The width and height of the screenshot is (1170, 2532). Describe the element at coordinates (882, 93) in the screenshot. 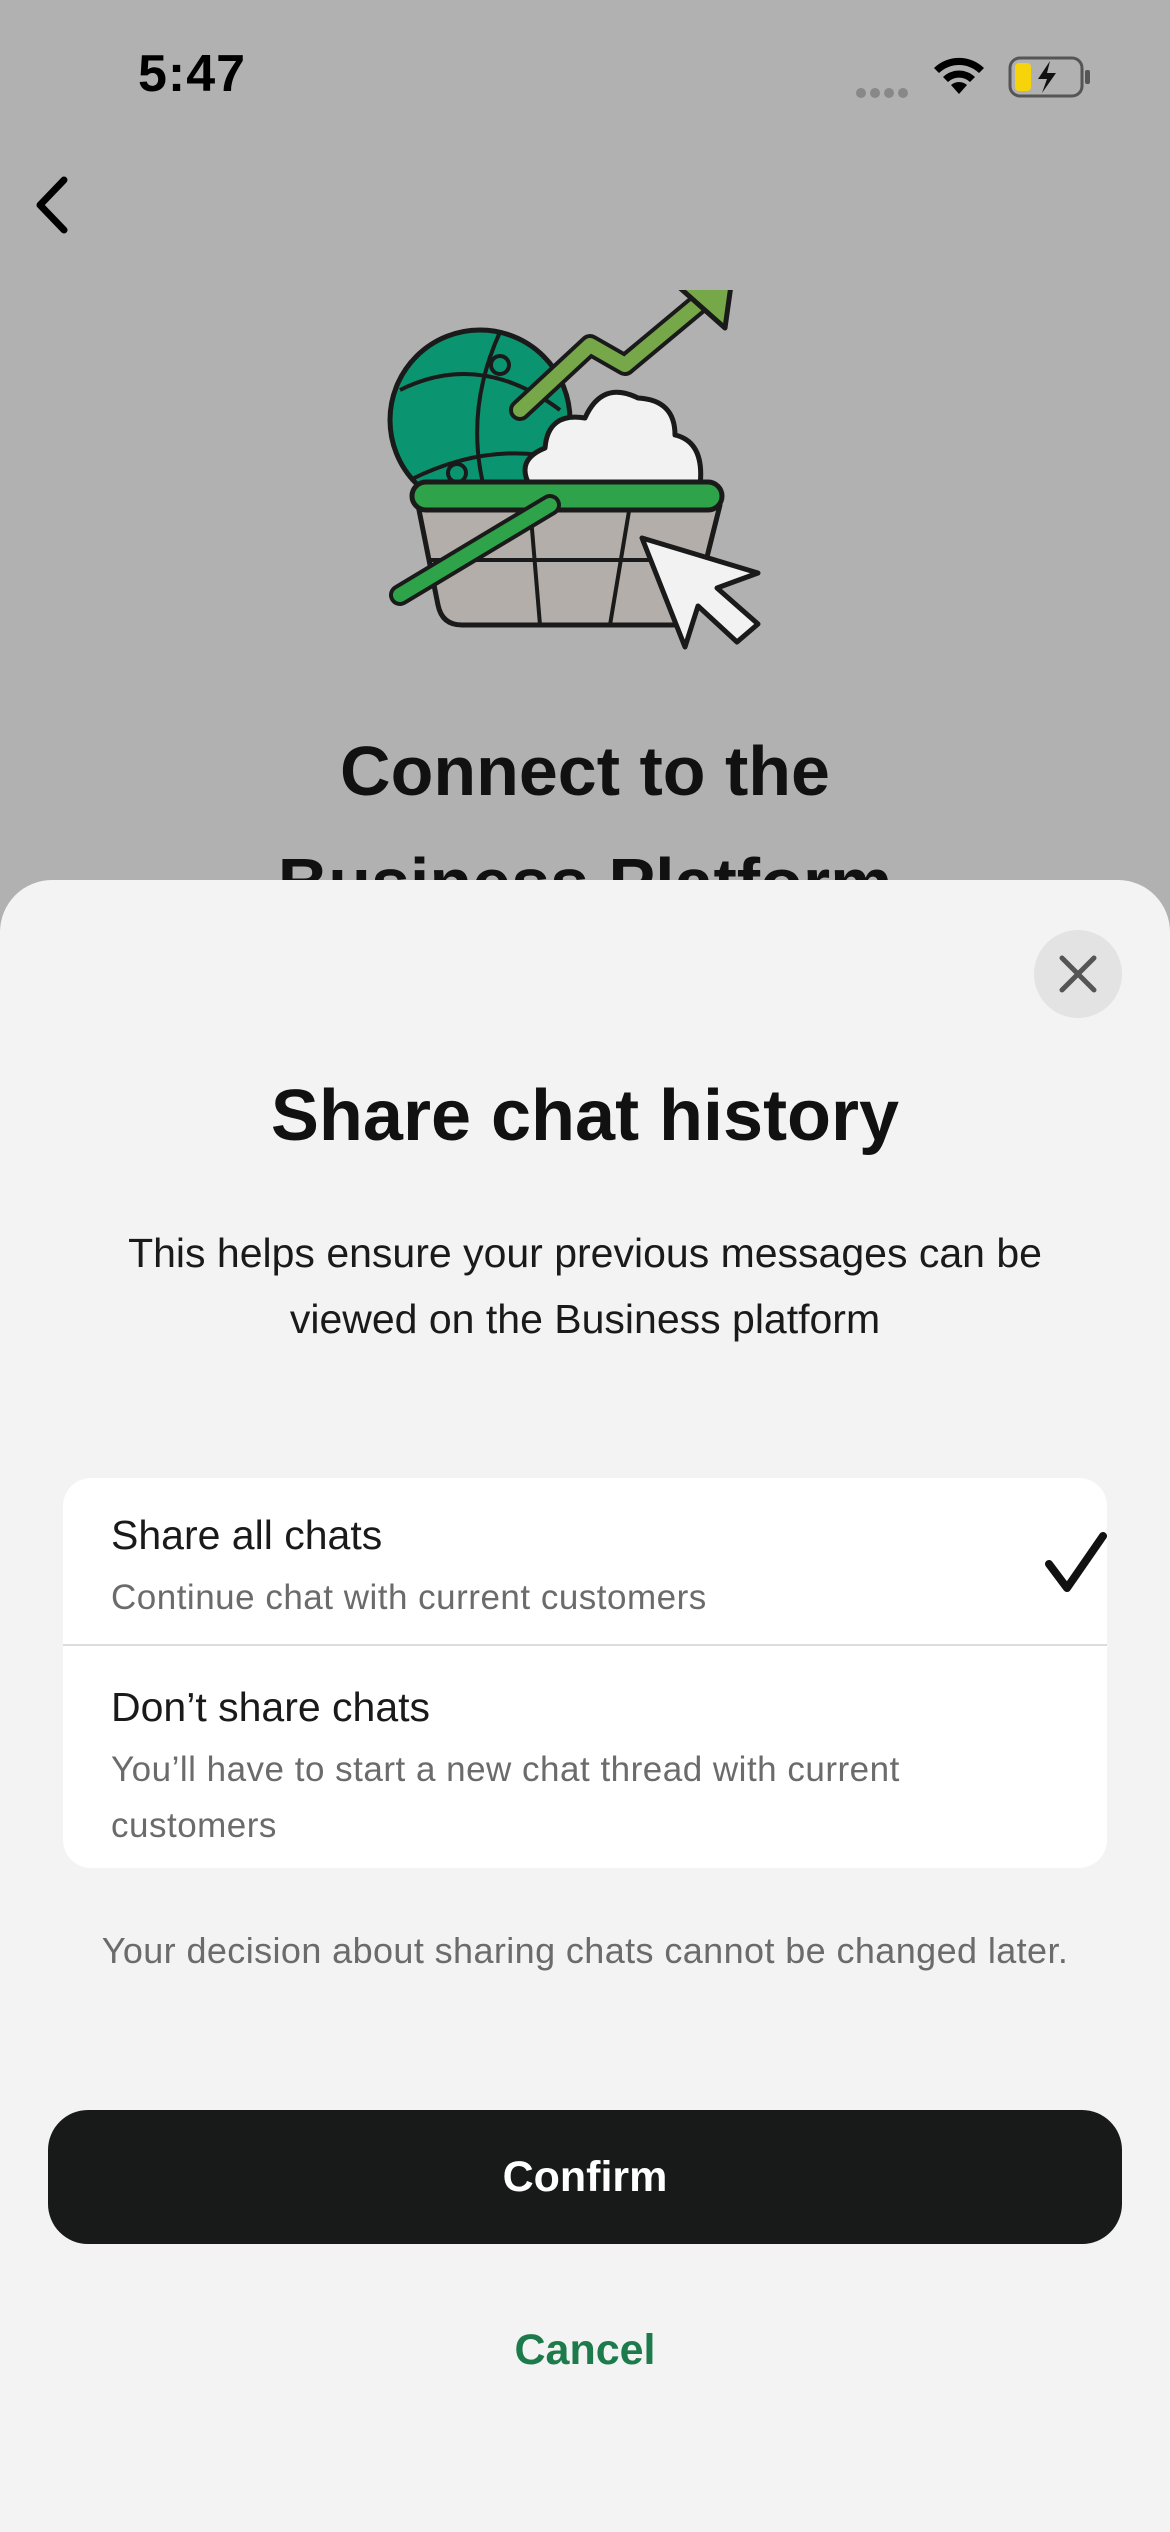

I see `cellular-signal-icon` at that location.